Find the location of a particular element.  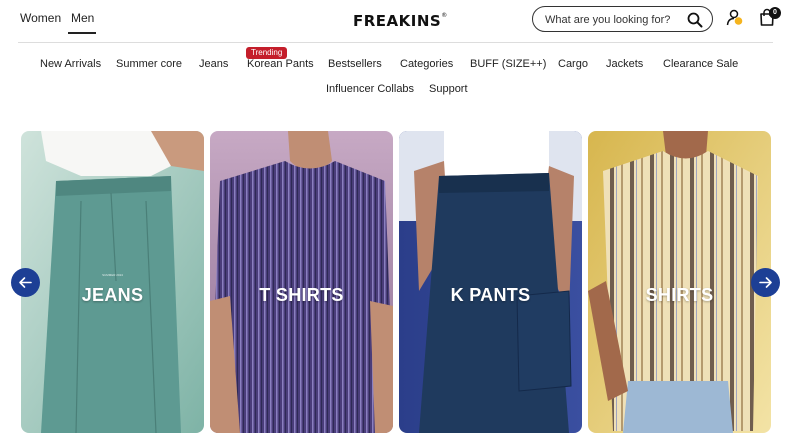

category-label: JEANS is located at coordinates (112, 295).